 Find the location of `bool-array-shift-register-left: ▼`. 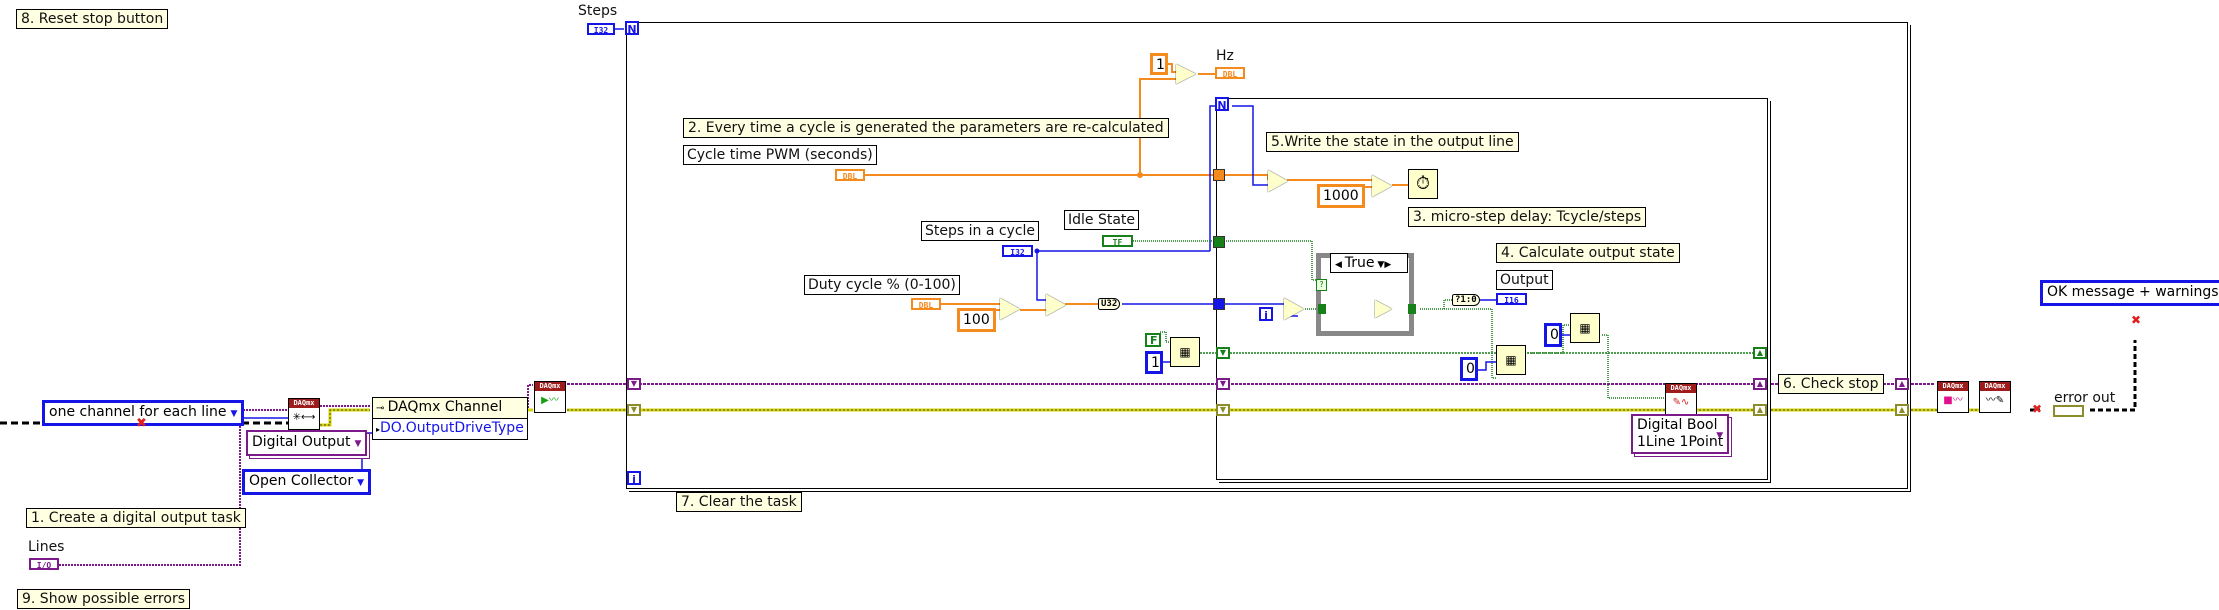

bool-array-shift-register-left: ▼ is located at coordinates (1223, 353).